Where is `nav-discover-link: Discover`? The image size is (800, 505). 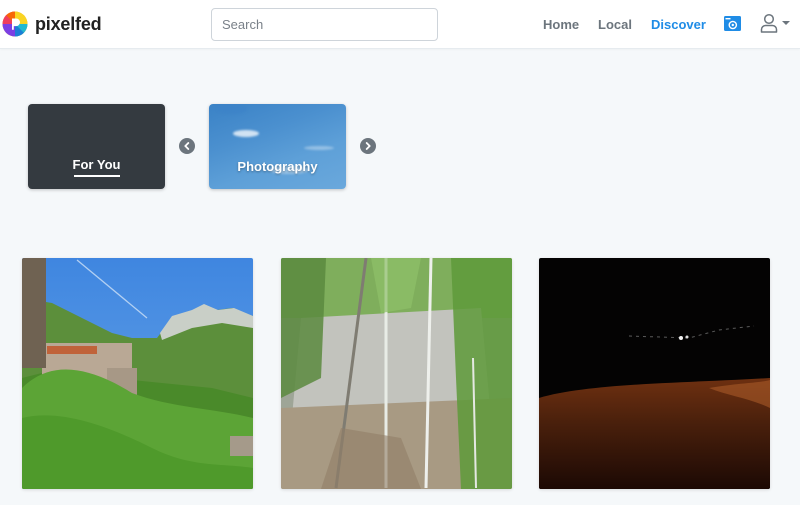
nav-discover-link: Discover is located at coordinates (678, 24).